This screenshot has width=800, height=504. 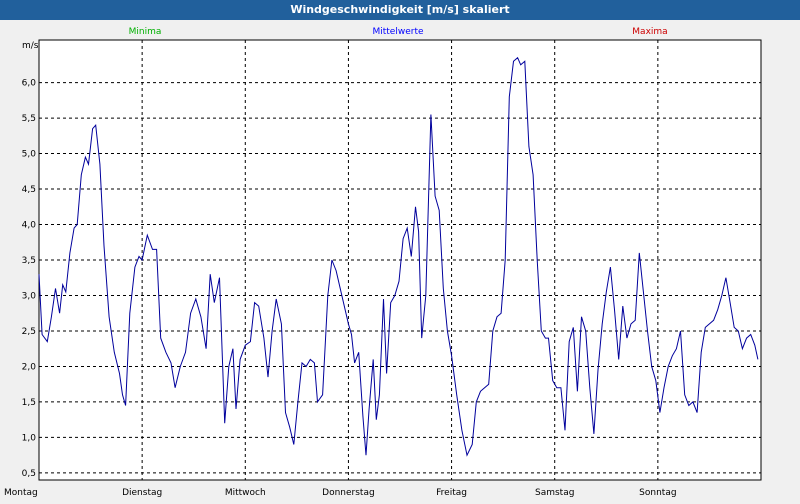 I want to click on y-tick-label: 3,5, so click(x=29, y=261).